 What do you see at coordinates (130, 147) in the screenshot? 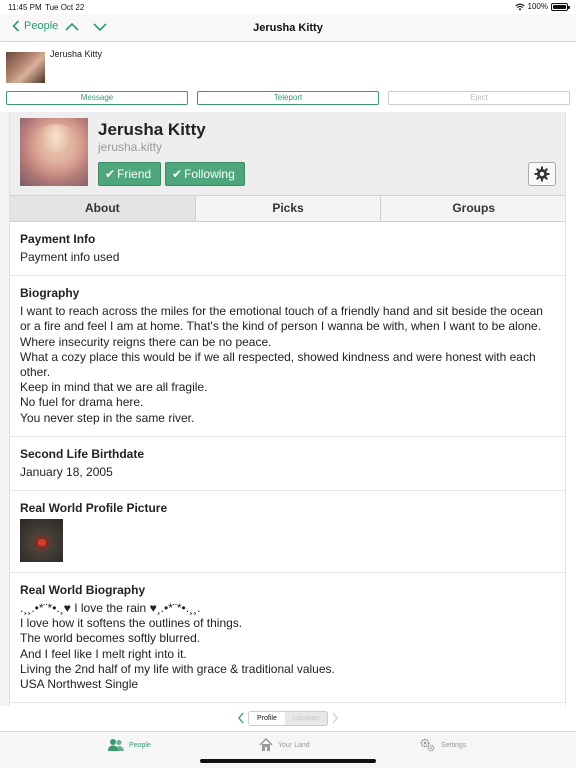
I see `profile-username: jerusha.kitty` at bounding box center [130, 147].